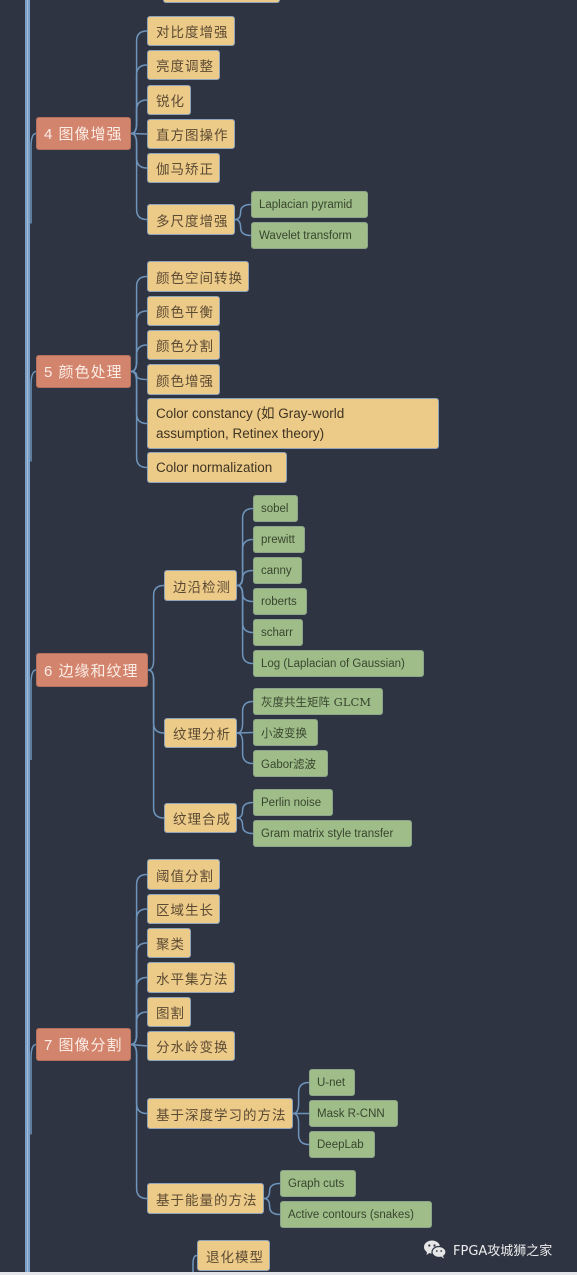 The height and width of the screenshot is (1275, 577). I want to click on node-label: Perlin noise, so click(291, 802).